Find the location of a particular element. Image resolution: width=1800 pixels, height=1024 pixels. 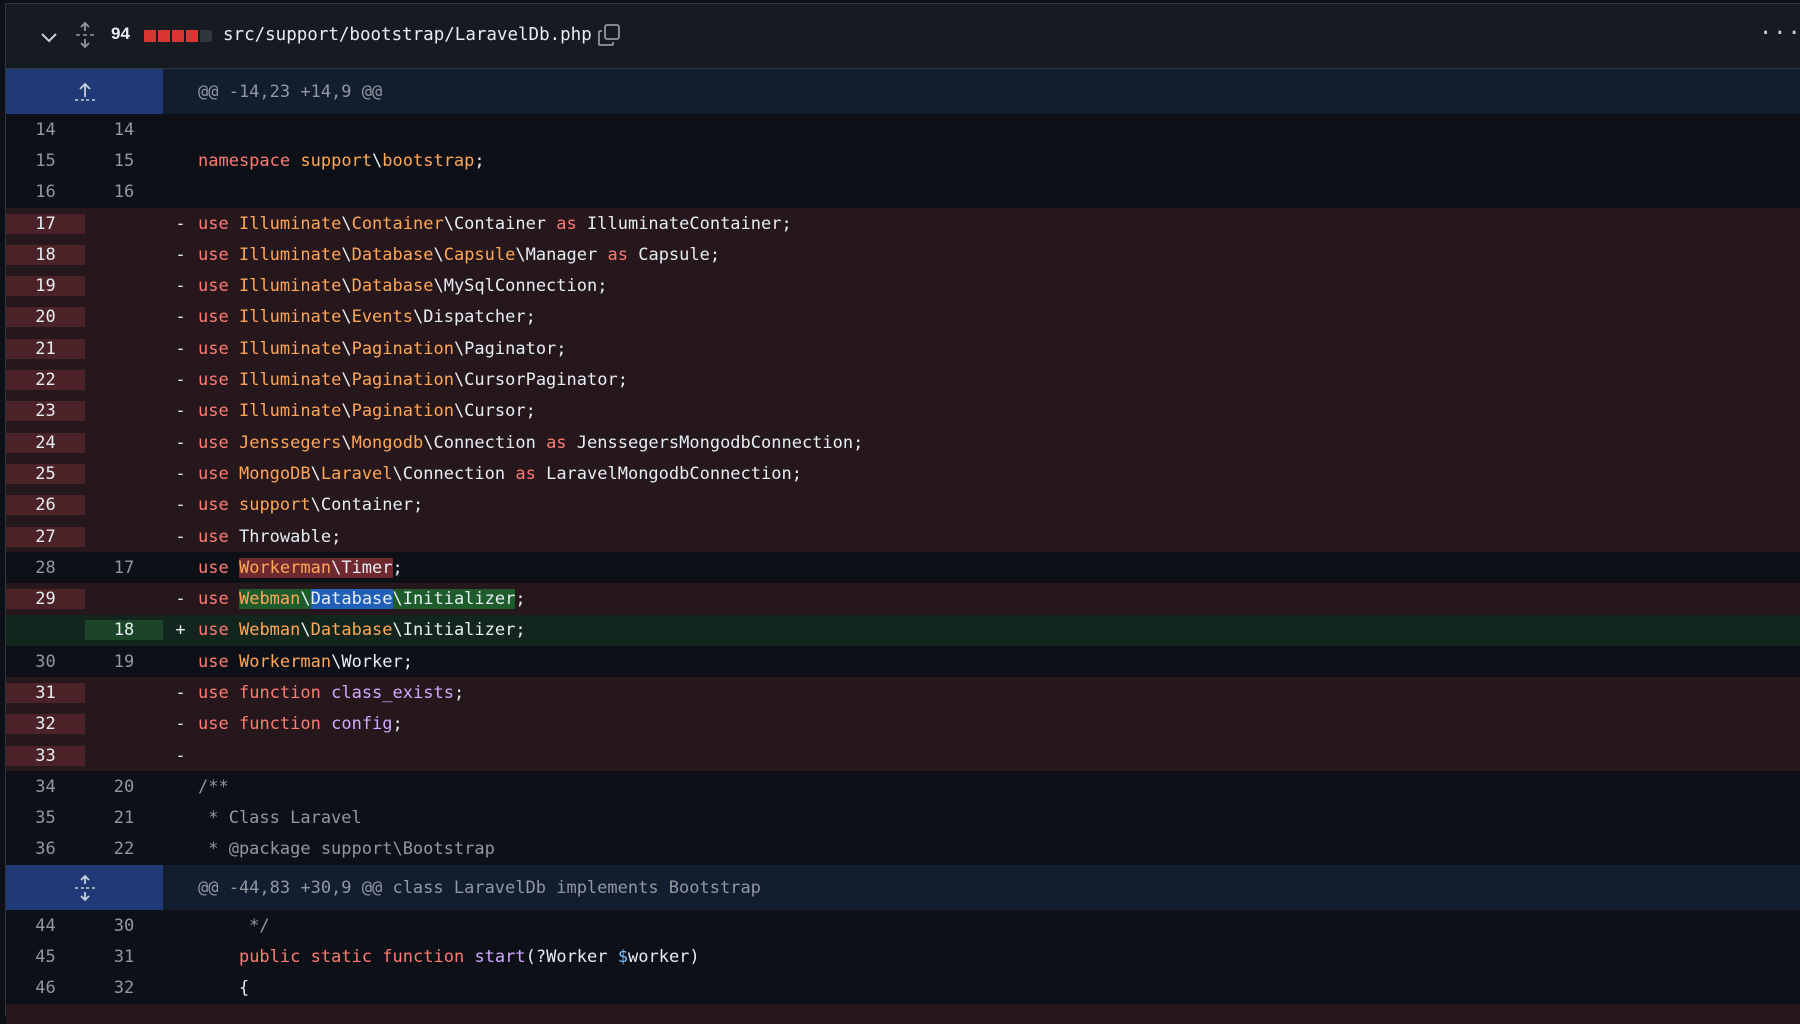

old-line-number: 20 is located at coordinates (45, 317).